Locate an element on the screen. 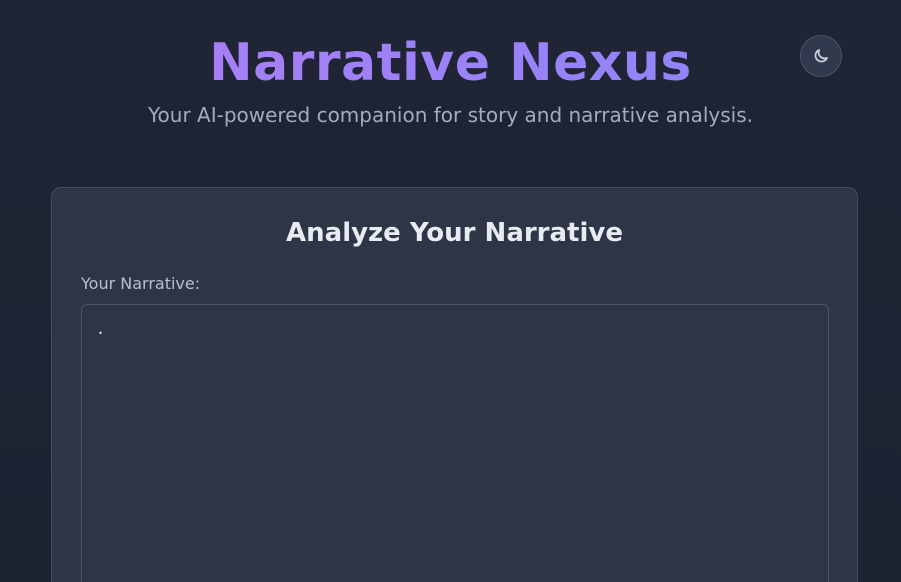 The width and height of the screenshot is (901, 582). analyze-card-title: Analyze Your Narrative is located at coordinates (454, 233).